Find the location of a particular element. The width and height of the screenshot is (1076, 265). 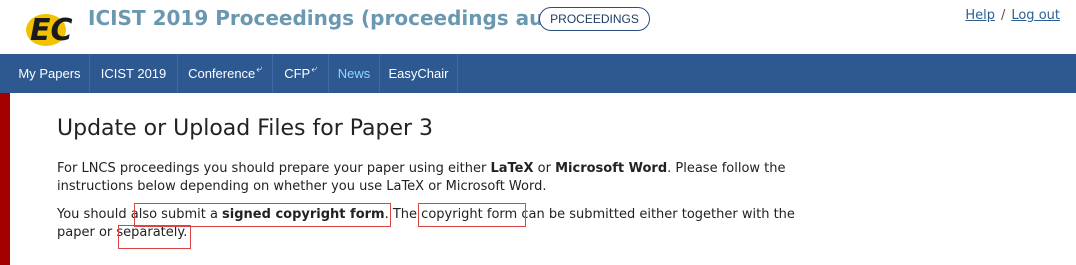

menu-item-label: EasyChair is located at coordinates (418, 73).